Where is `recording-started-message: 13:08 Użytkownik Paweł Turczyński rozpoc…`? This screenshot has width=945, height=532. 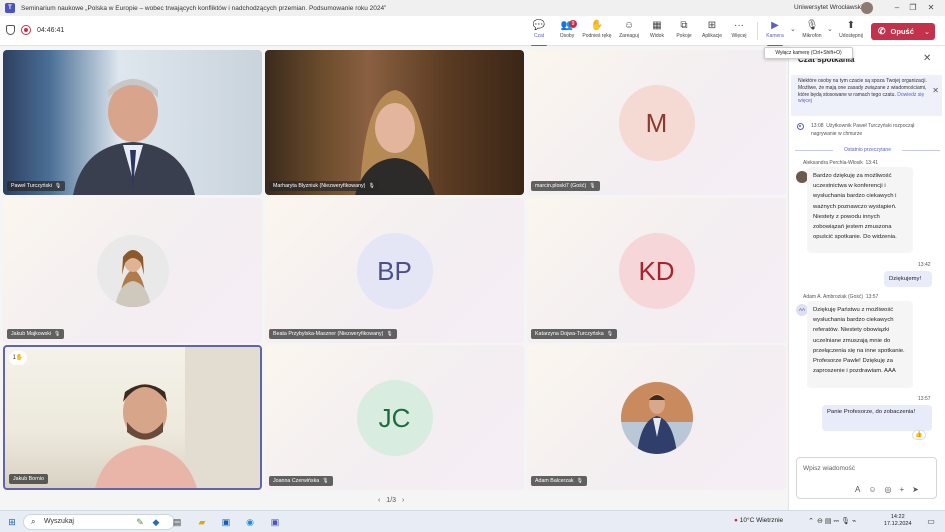
recording-started-message: 13:08 Użytkownik Paweł Turczyński rozpoc… is located at coordinates (867, 130).